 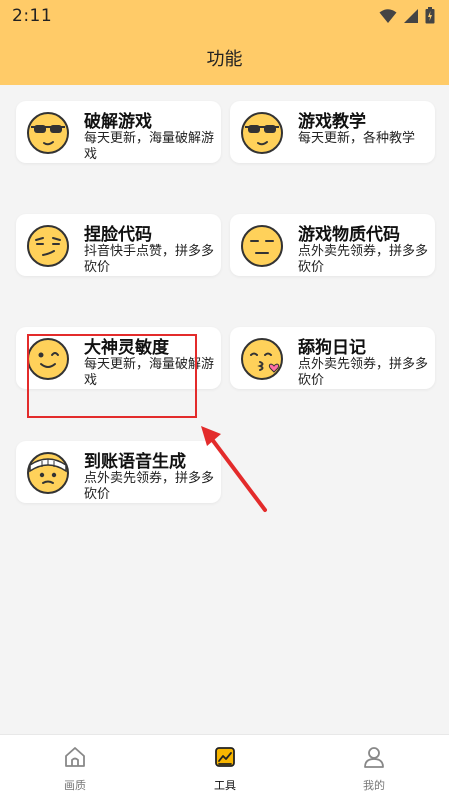 What do you see at coordinates (48, 359) in the screenshot?
I see `wink-emoji-icon` at bounding box center [48, 359].